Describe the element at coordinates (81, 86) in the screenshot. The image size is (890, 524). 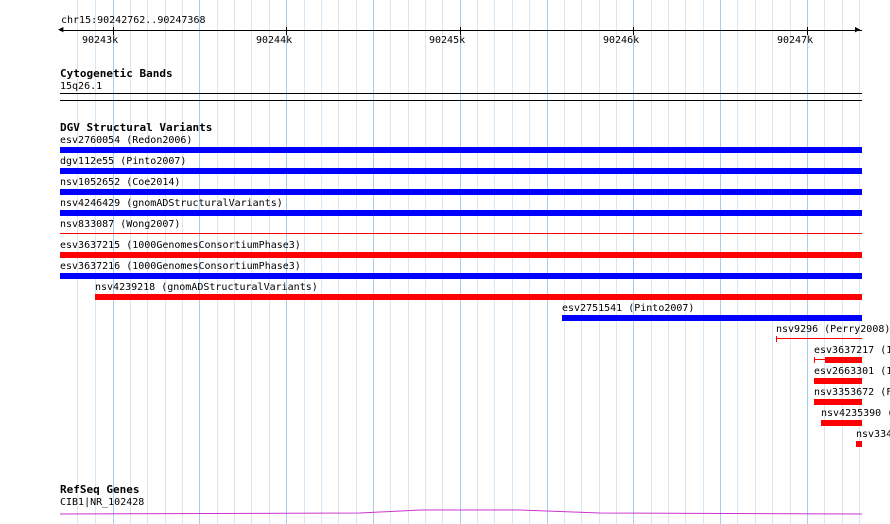
I see `cytoband-label: 15q26.1` at that location.